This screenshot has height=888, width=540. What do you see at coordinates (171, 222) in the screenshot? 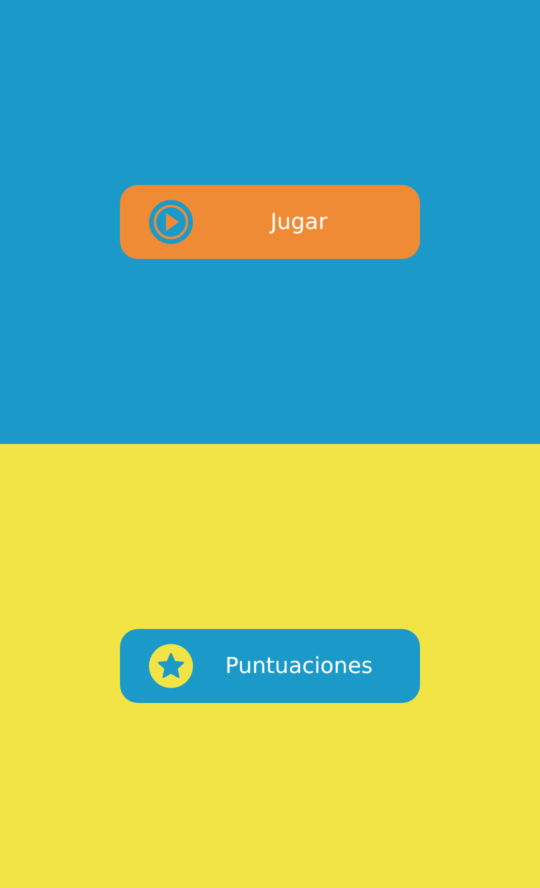
I see `play-icon` at bounding box center [171, 222].